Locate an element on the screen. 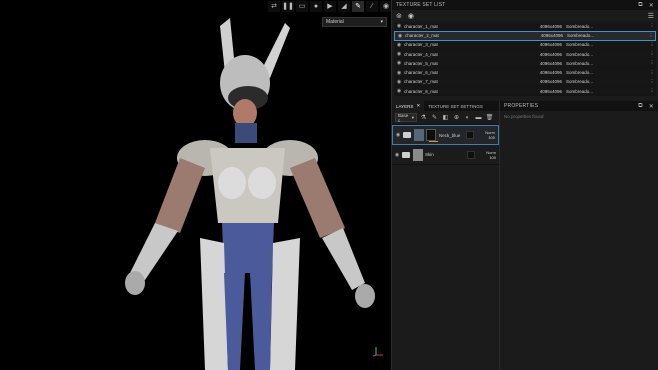  texture-set-name: character_5_mat is located at coordinates (421, 63).